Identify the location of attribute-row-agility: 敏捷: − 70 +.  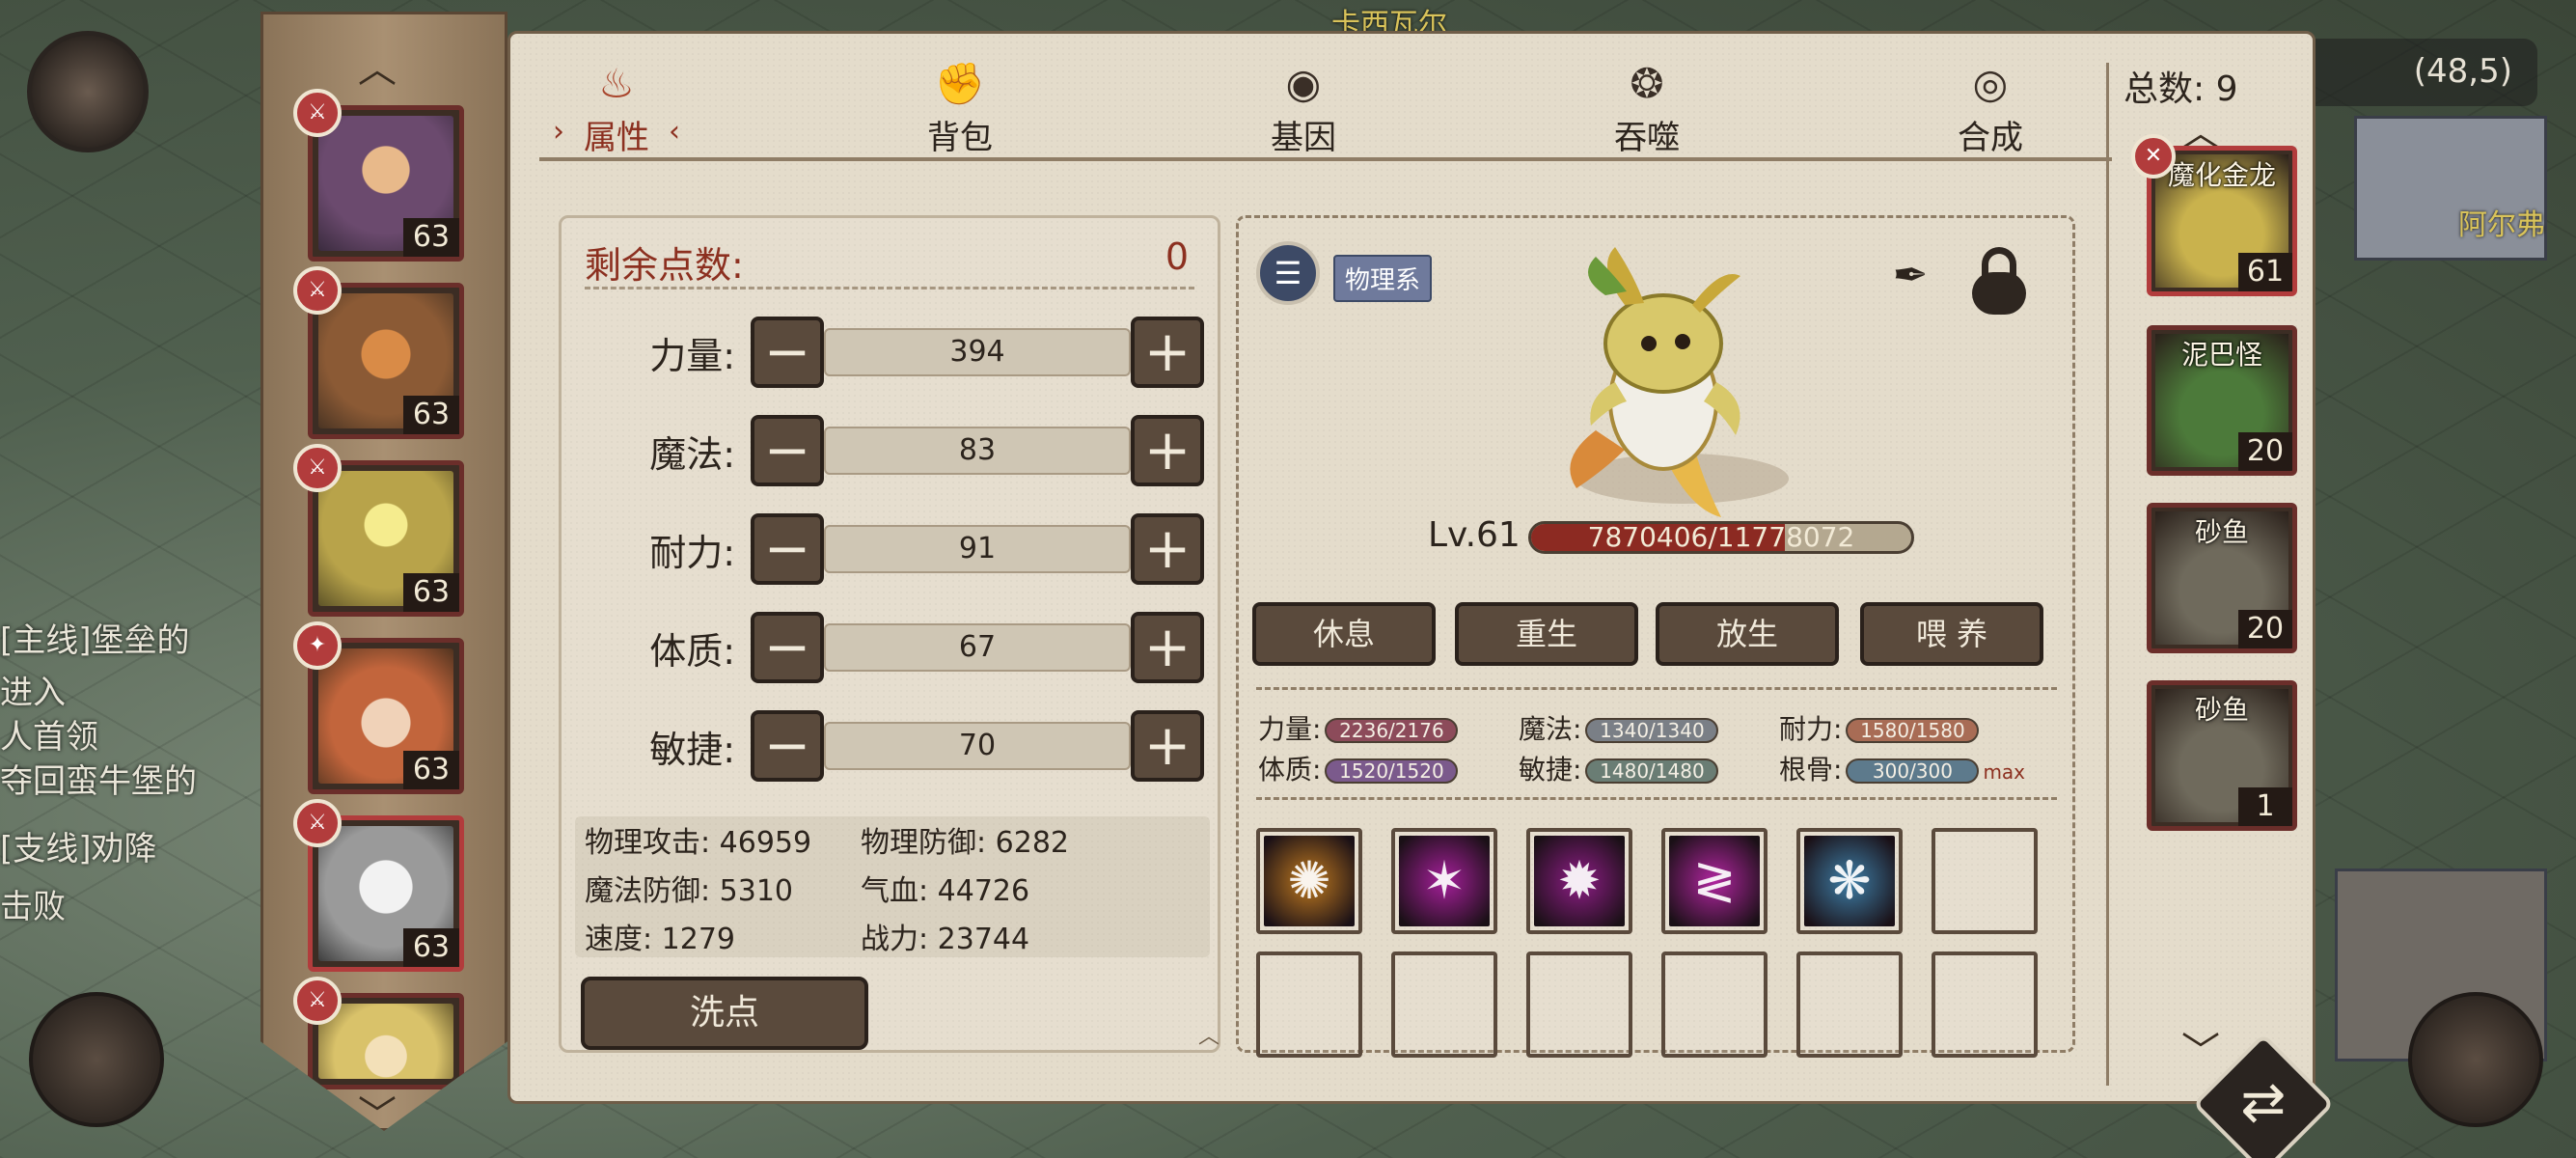
(892, 744).